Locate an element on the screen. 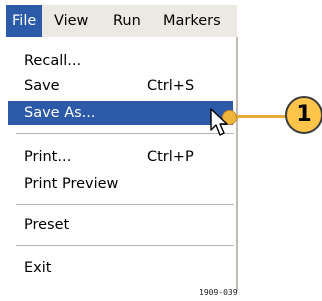 The image size is (322, 301). menu-item-shortcut: Ctrl+S is located at coordinates (171, 86).